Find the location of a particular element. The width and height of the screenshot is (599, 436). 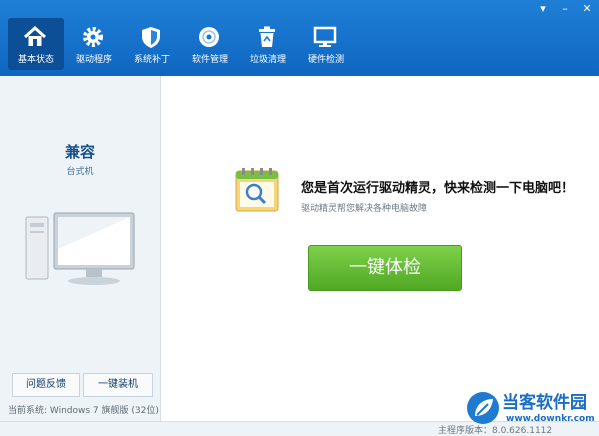

device-name: 兼容 is located at coordinates (79, 152).